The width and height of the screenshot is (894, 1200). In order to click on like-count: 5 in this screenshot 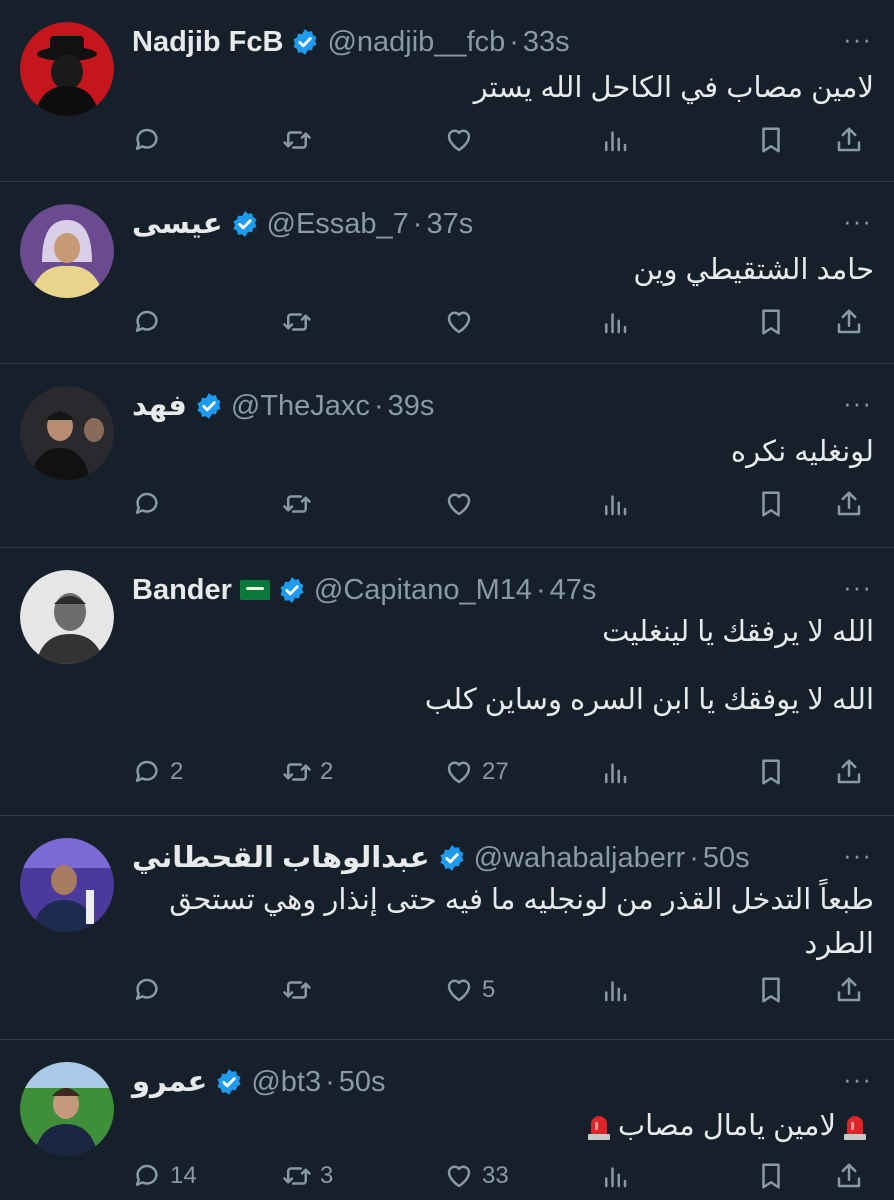, I will do `click(489, 989)`.